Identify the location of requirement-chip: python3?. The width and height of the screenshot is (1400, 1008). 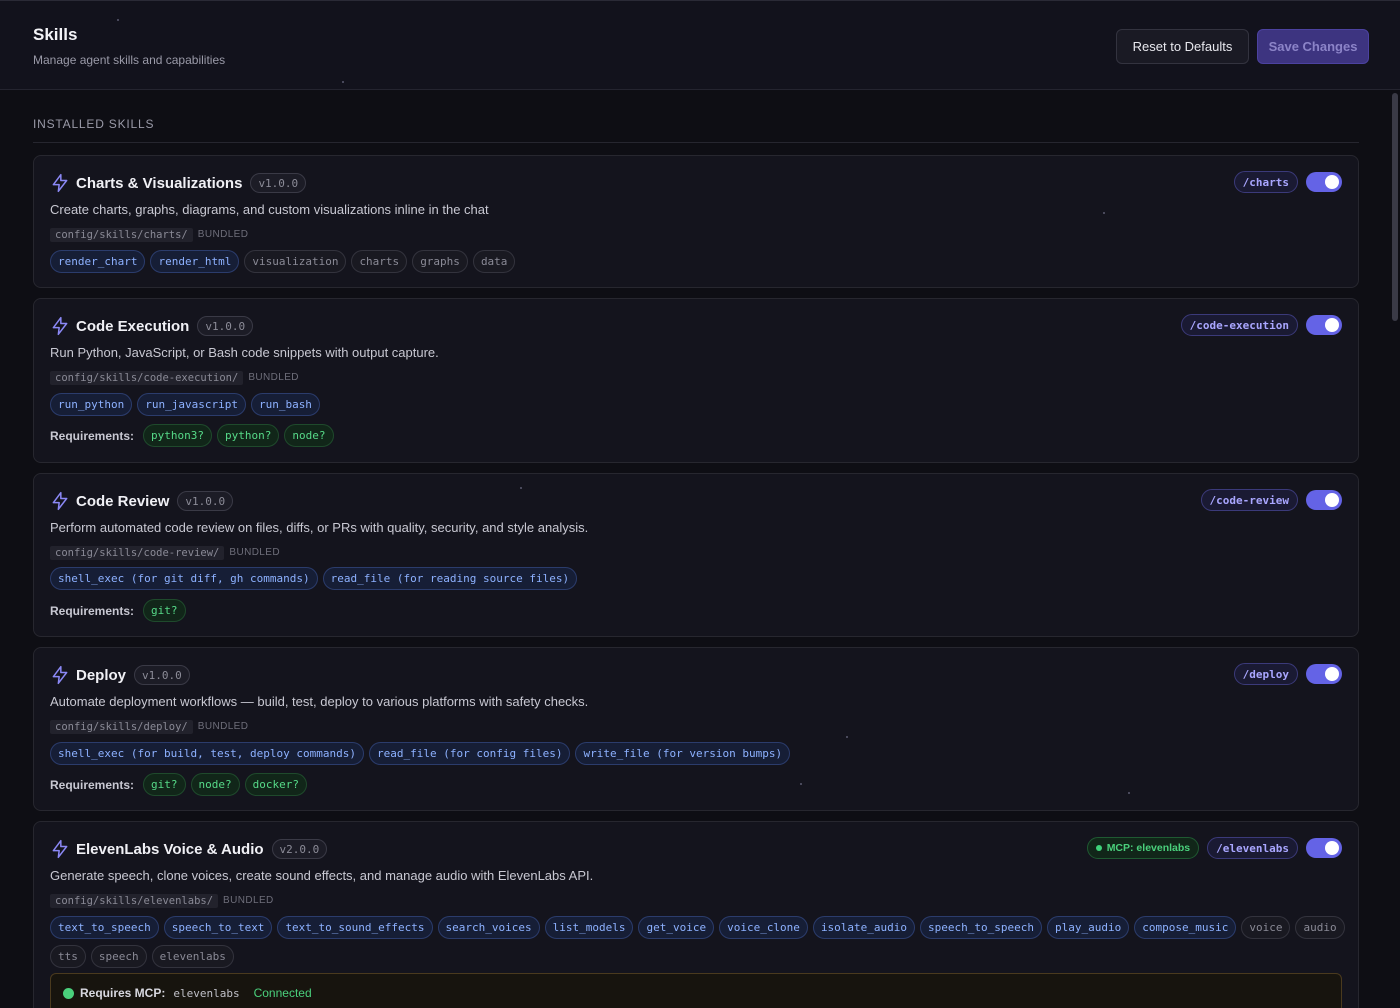
(178, 435).